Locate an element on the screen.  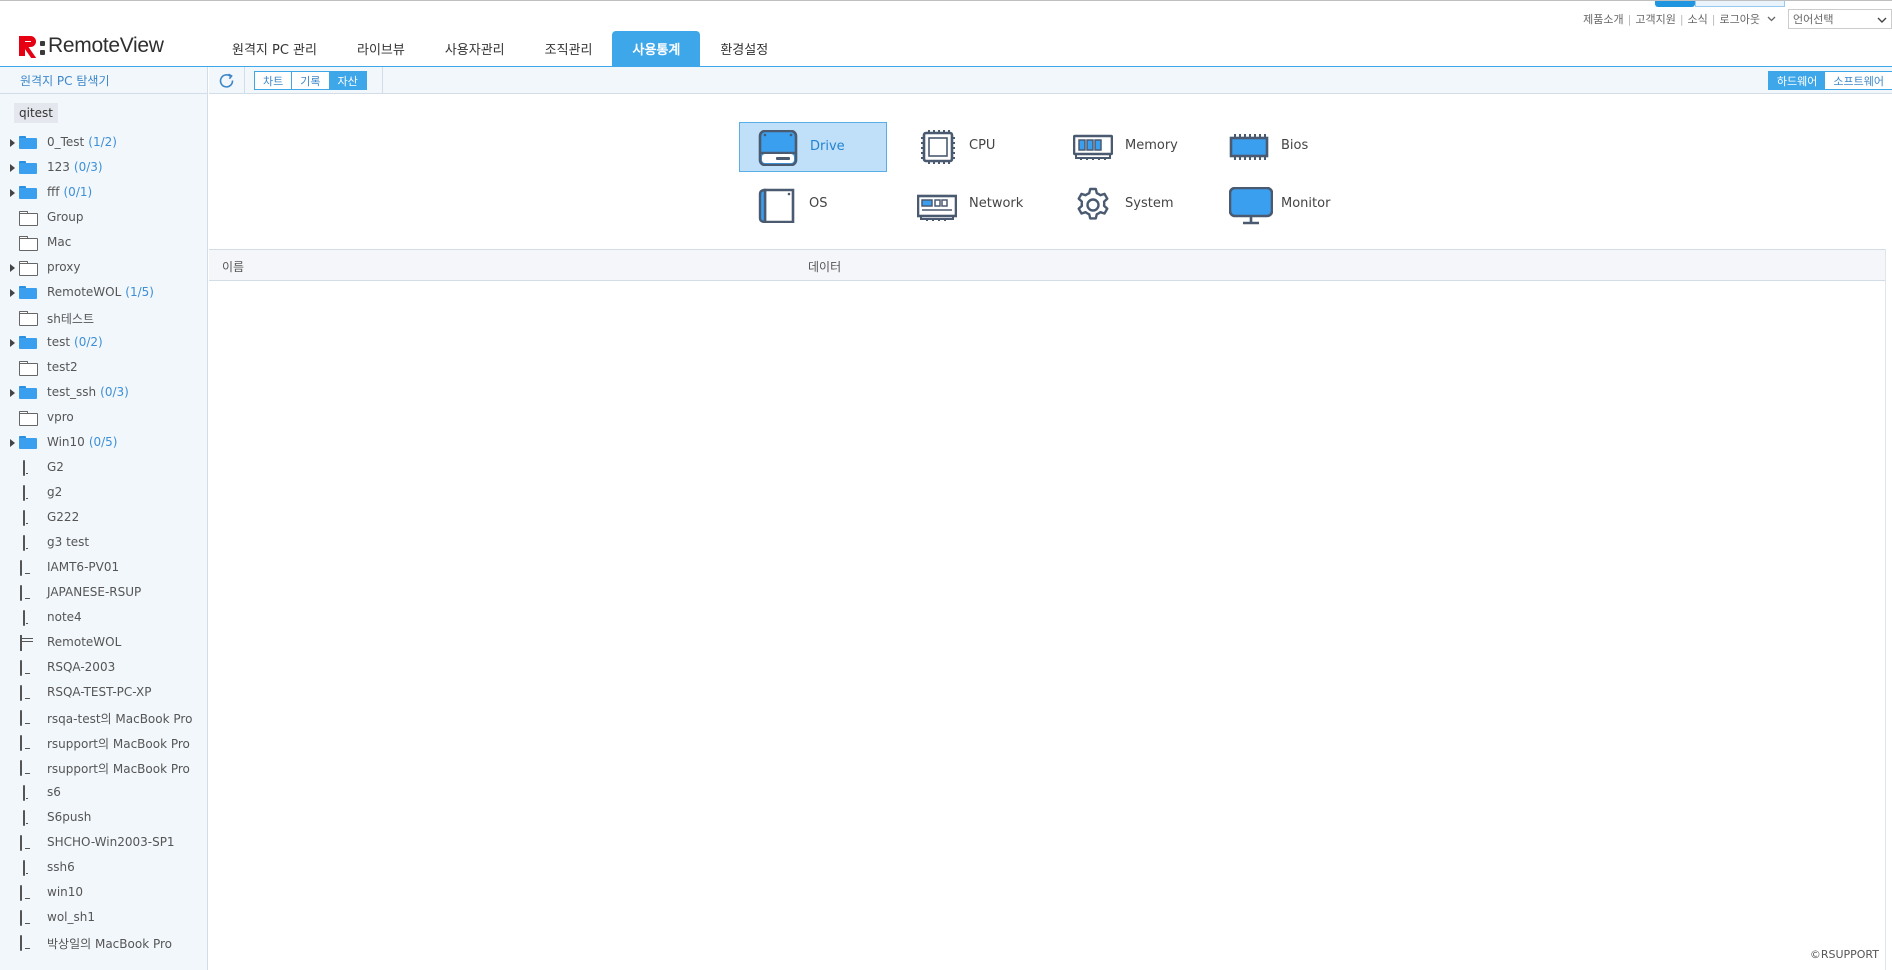
tree-item: vpro is located at coordinates (103, 417).